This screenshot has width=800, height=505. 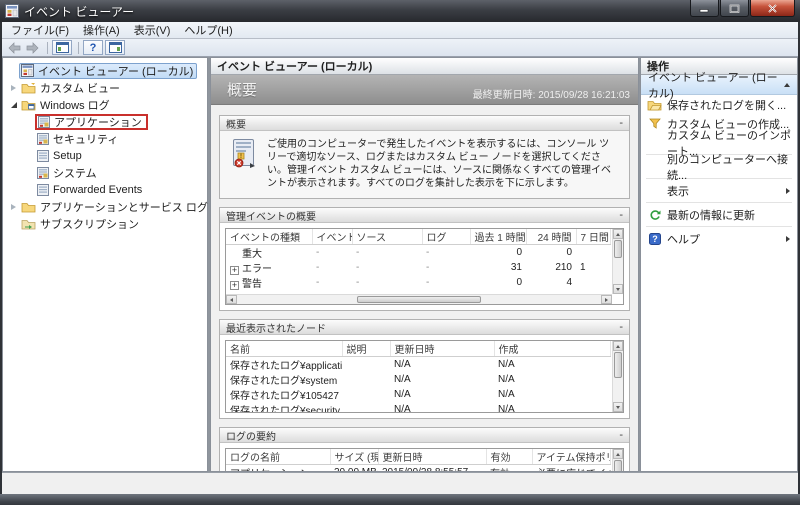 What do you see at coordinates (552, 349) in the screenshot?
I see `column-header: 作成` at bounding box center [552, 349].